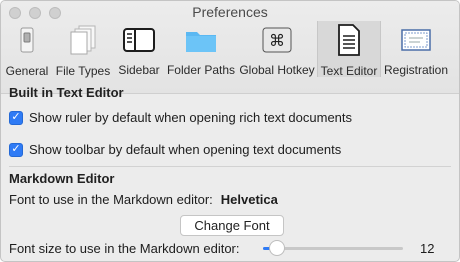 The width and height of the screenshot is (460, 262). I want to click on font-size-value: 12, so click(427, 248).